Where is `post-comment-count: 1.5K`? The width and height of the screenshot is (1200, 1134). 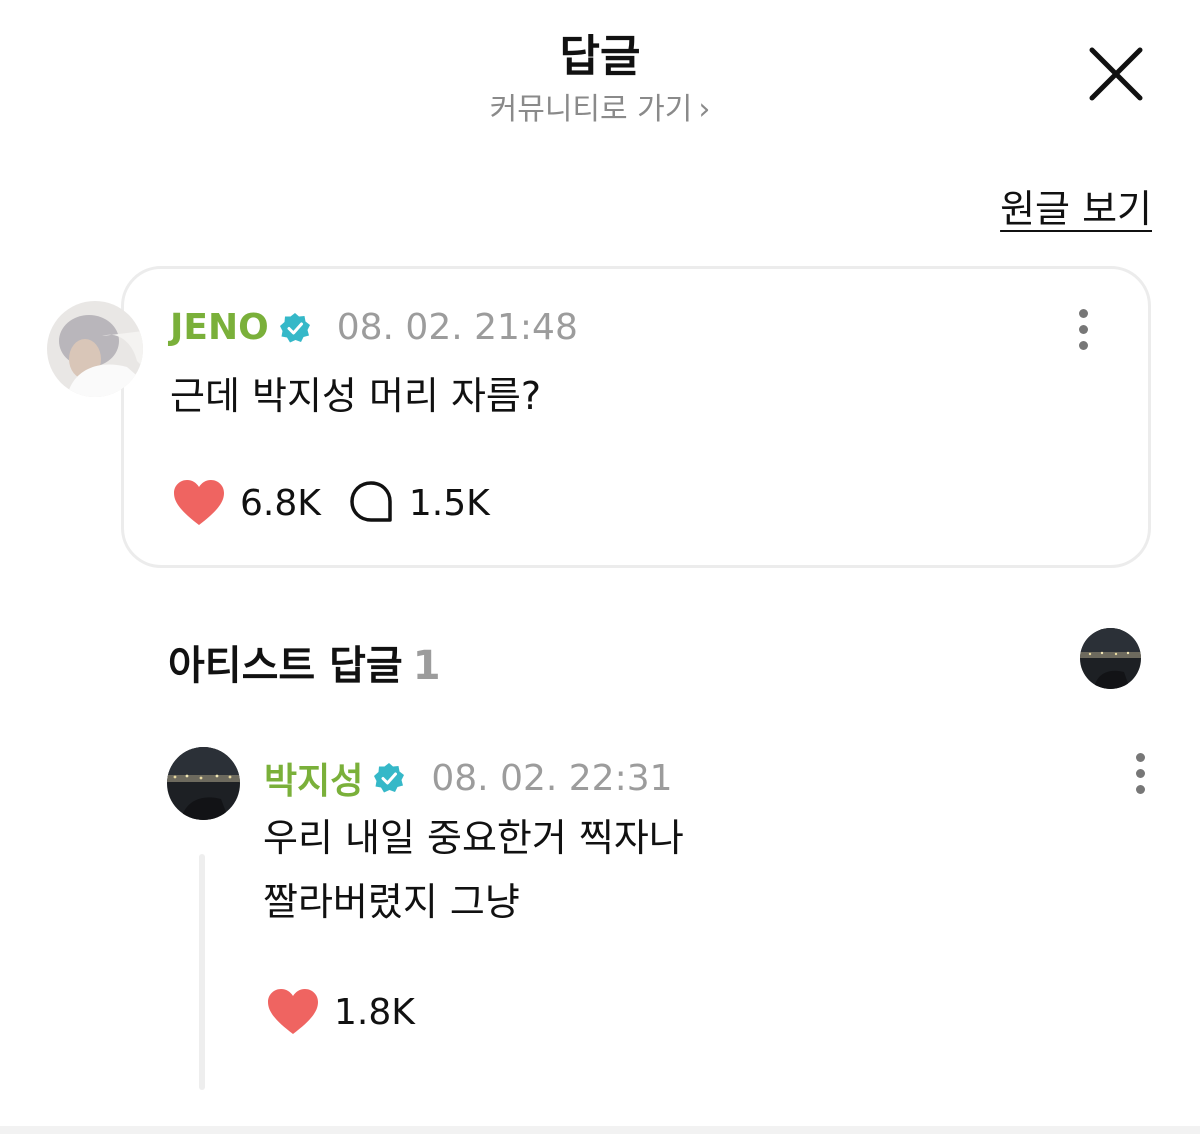 post-comment-count: 1.5K is located at coordinates (449, 503).